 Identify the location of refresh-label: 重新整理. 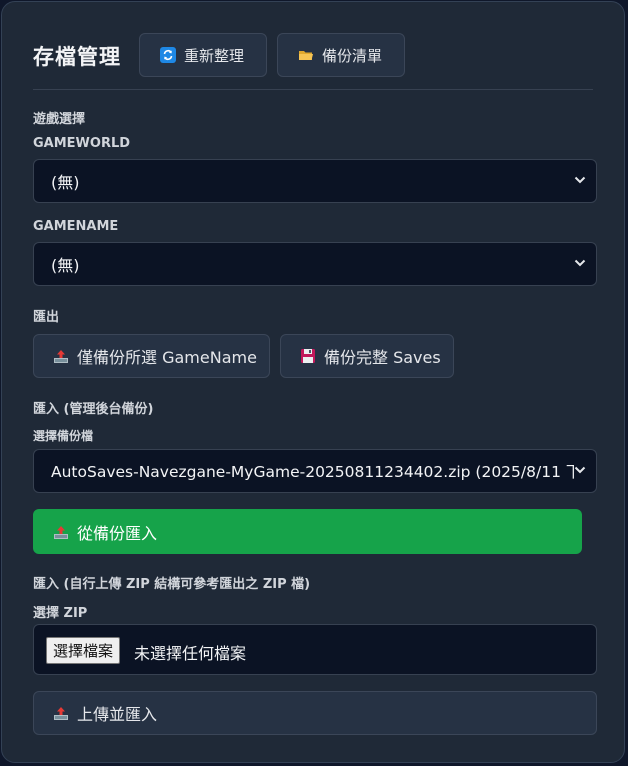
(214, 55).